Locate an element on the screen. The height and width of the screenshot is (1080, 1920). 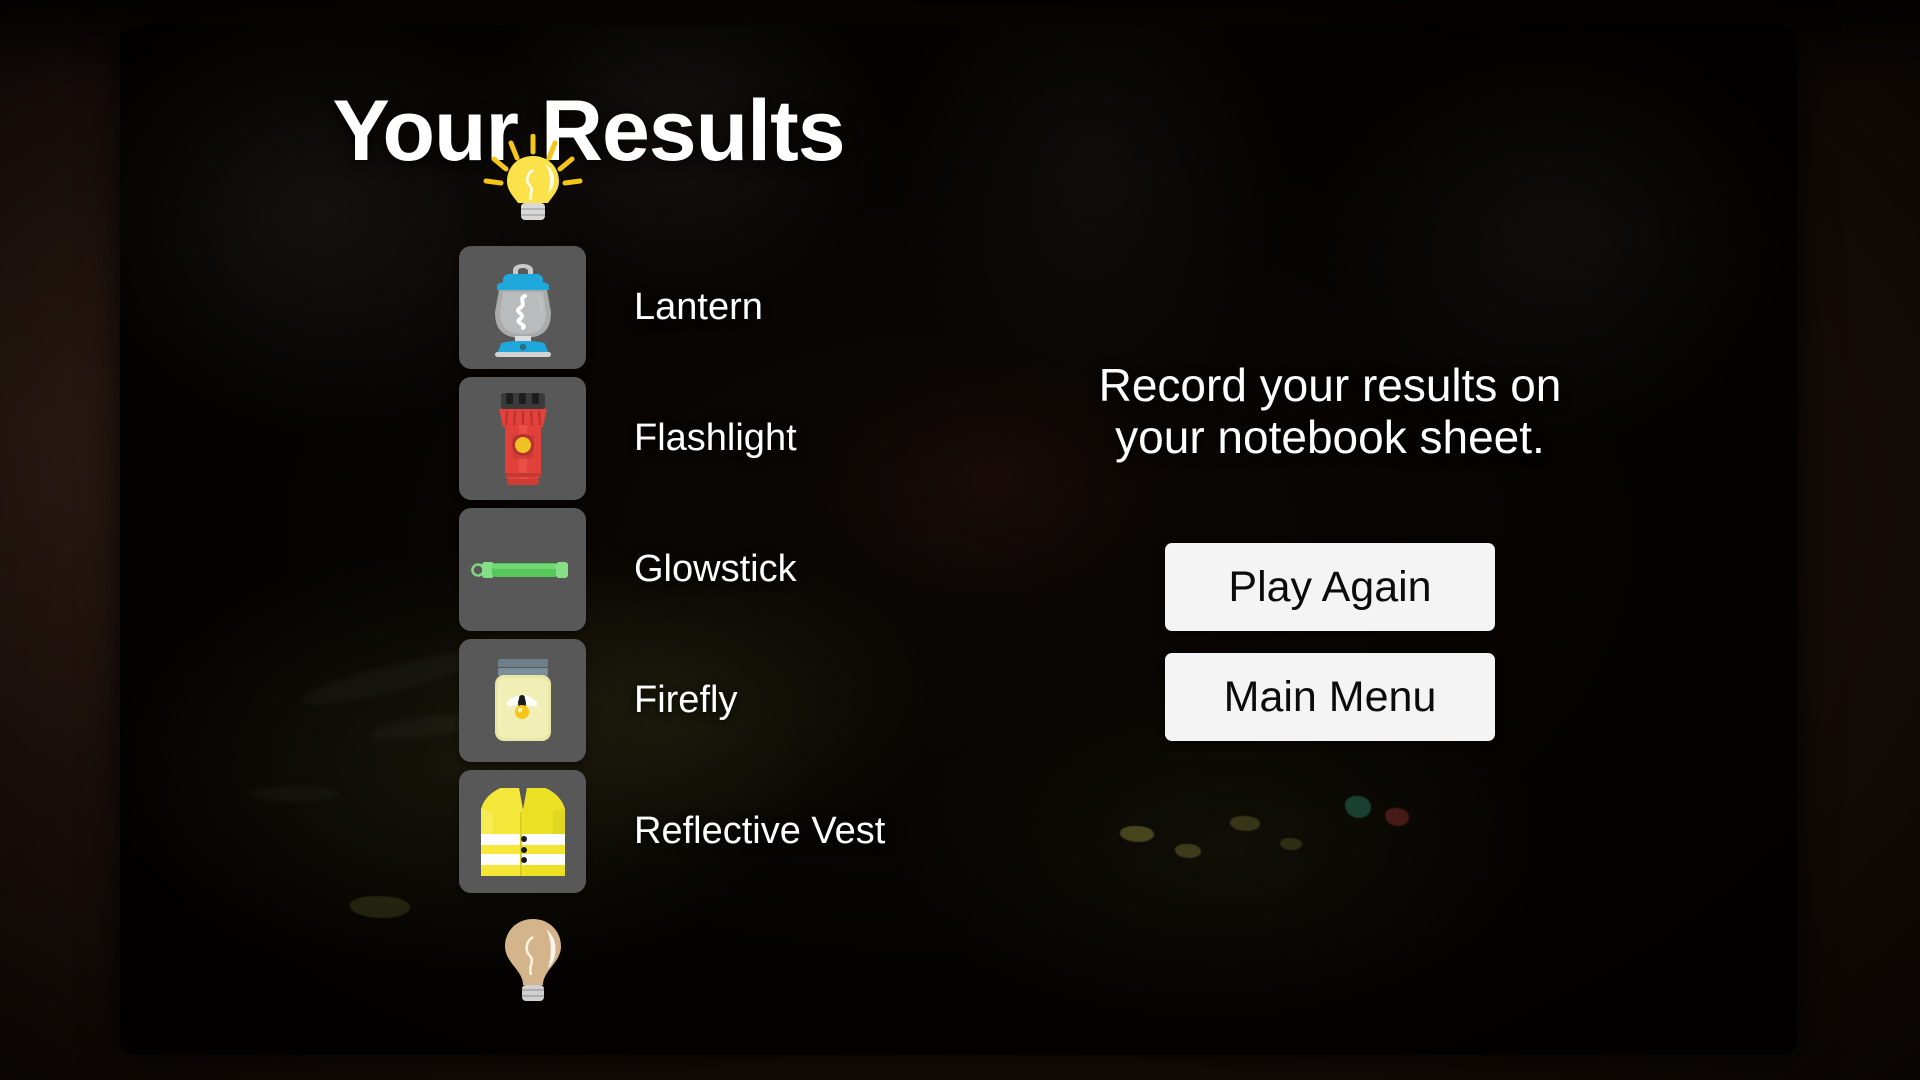
dim-lightbulb-icon is located at coordinates (533, 959).